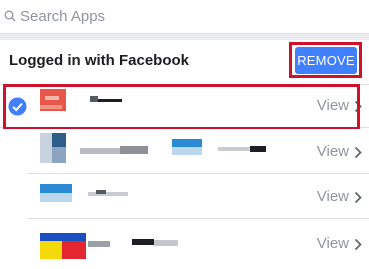 This screenshot has width=369, height=269. I want to click on search-bar, so click(184, 17).